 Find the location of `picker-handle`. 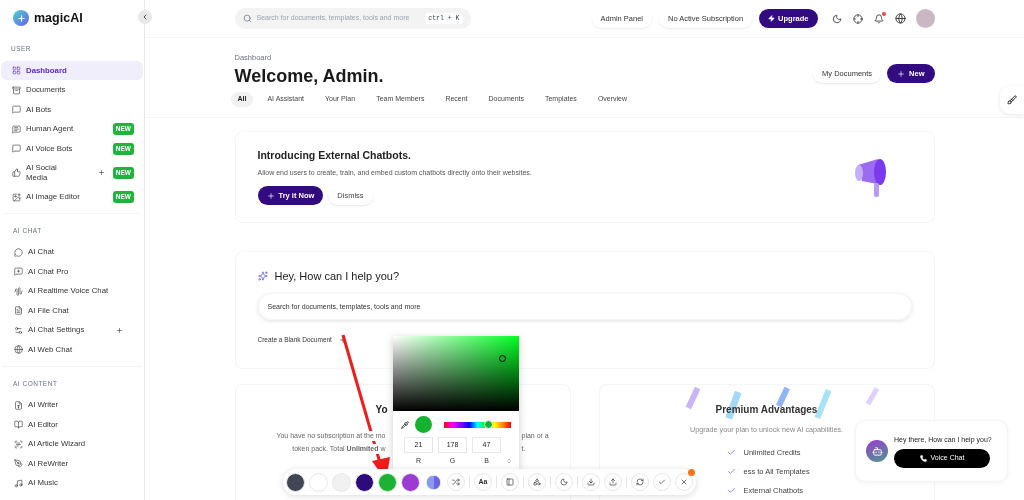

picker-handle is located at coordinates (502, 358).